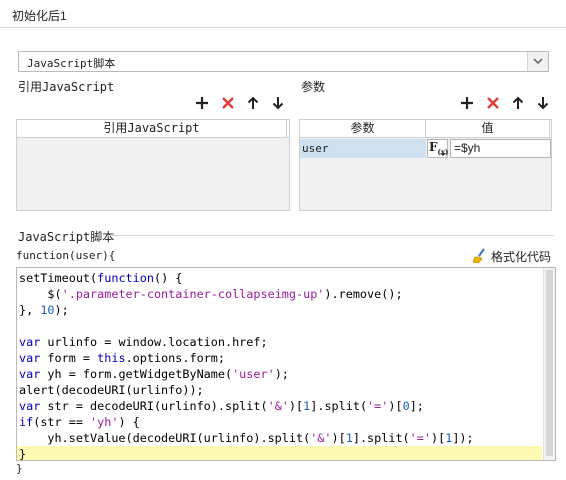 This screenshot has height=480, width=566. I want to click on grid-header: 引用JavaScript, so click(153, 129).